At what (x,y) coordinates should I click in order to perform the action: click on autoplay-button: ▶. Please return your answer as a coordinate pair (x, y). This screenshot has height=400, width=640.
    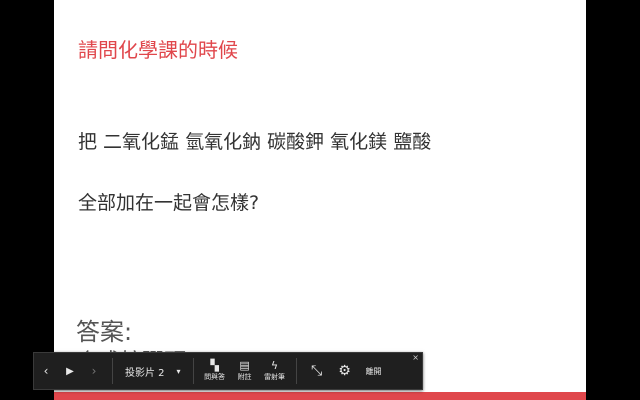
    Looking at the image, I should click on (70, 371).